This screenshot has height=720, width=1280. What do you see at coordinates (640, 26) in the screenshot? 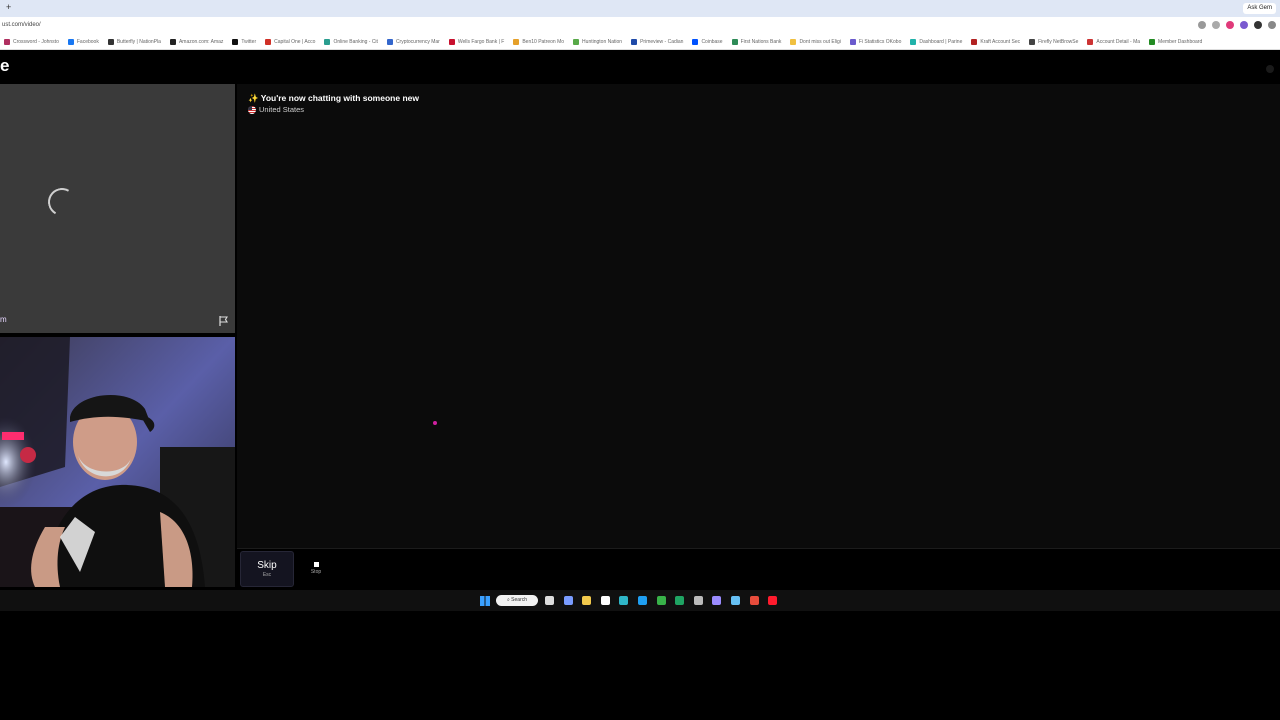
I see `address-bar: ust.com/video/` at bounding box center [640, 26].